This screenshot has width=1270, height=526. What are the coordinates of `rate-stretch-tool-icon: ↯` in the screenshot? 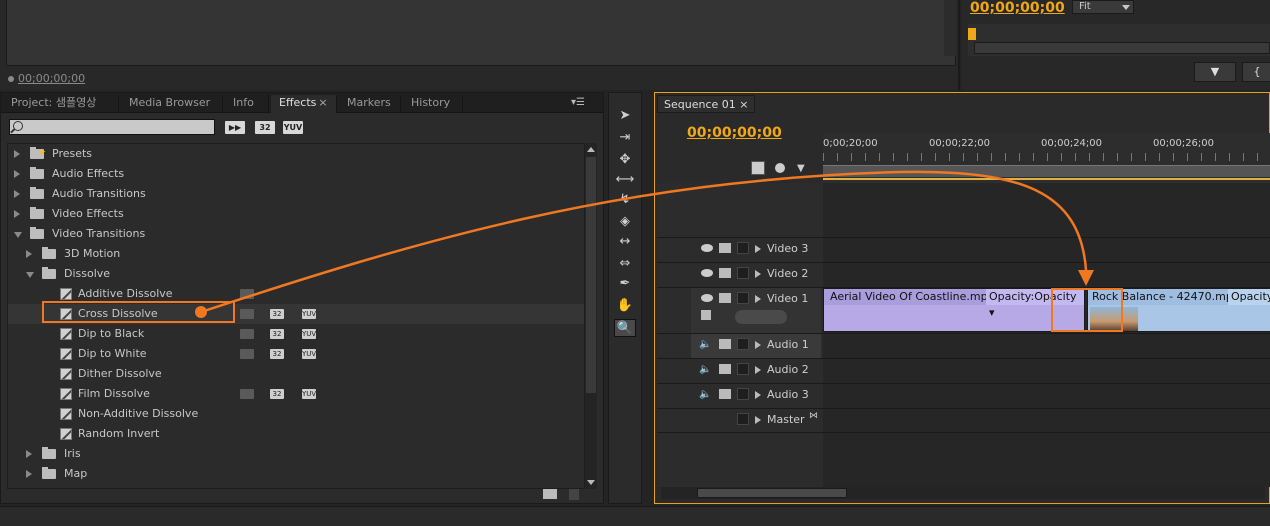 It's located at (625, 200).